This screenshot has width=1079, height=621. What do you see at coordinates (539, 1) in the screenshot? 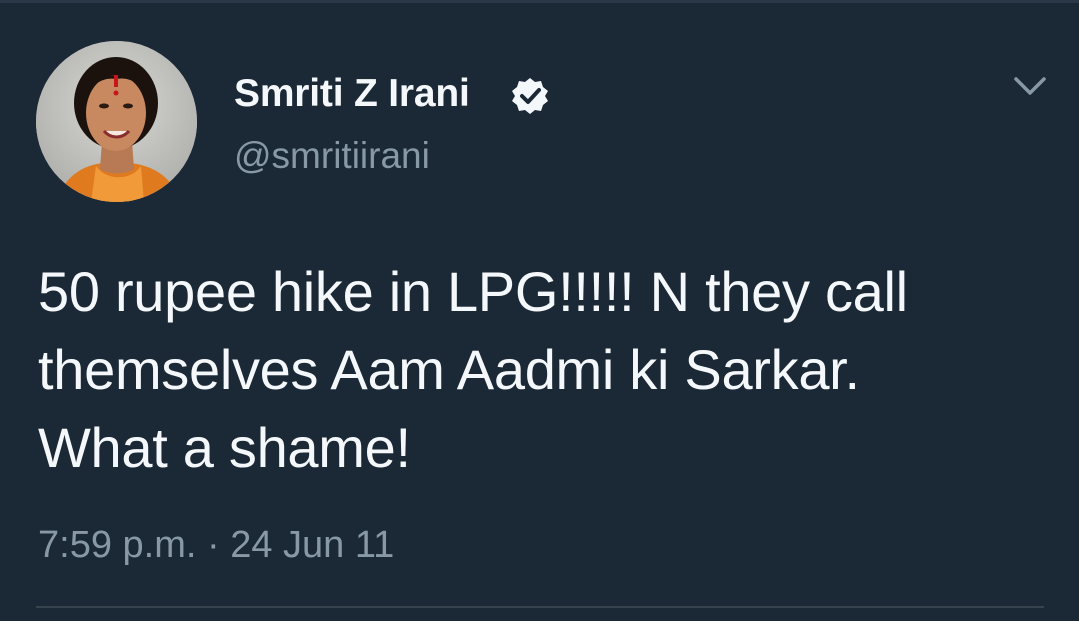
I see `top-border` at bounding box center [539, 1].